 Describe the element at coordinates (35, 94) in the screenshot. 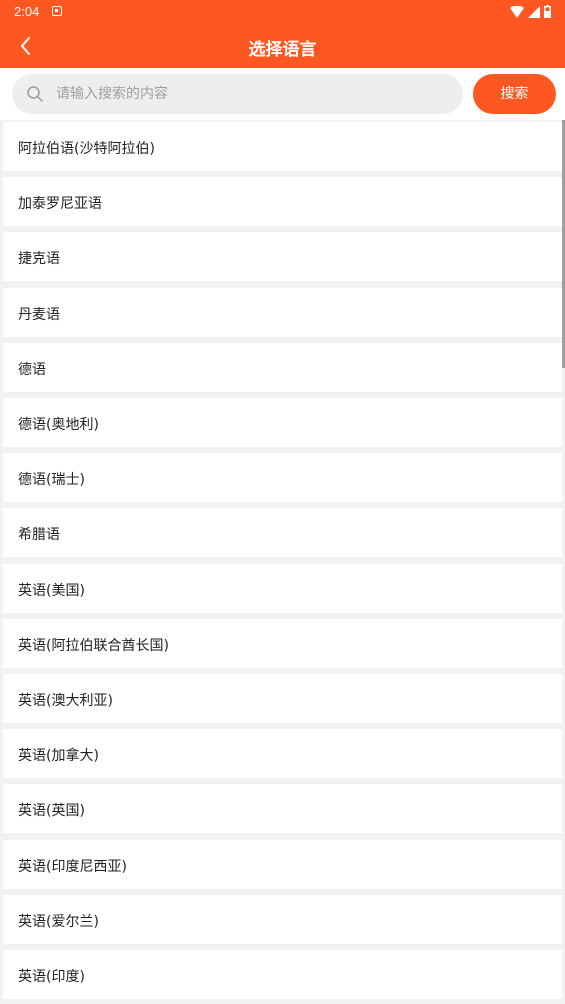

I see `search-icon` at that location.